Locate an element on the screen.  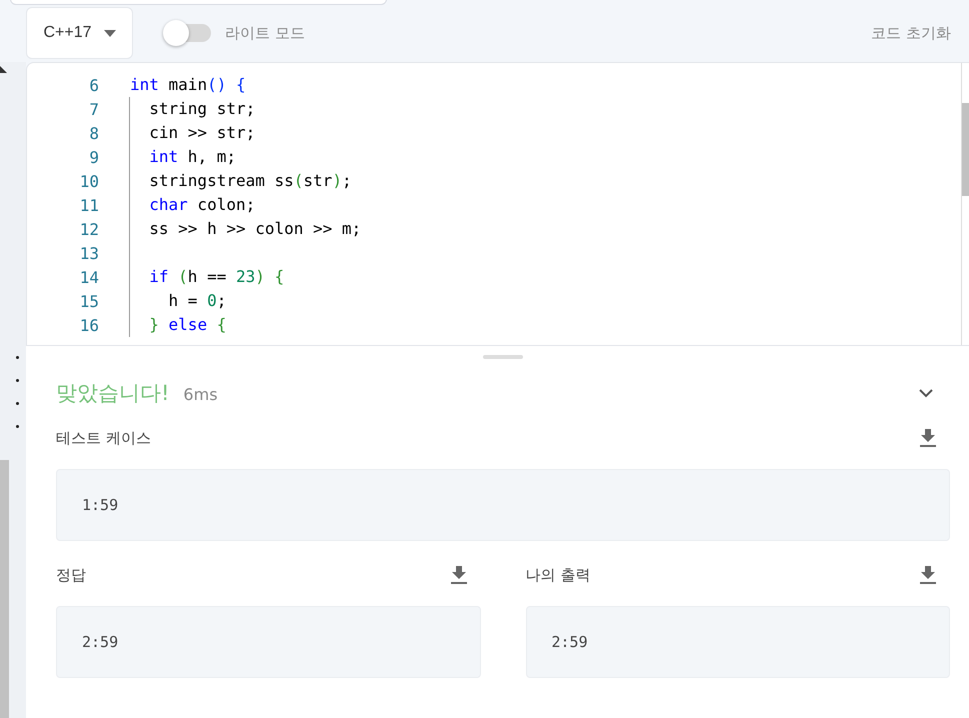
section-label: 나의 출력 is located at coordinates (558, 575).